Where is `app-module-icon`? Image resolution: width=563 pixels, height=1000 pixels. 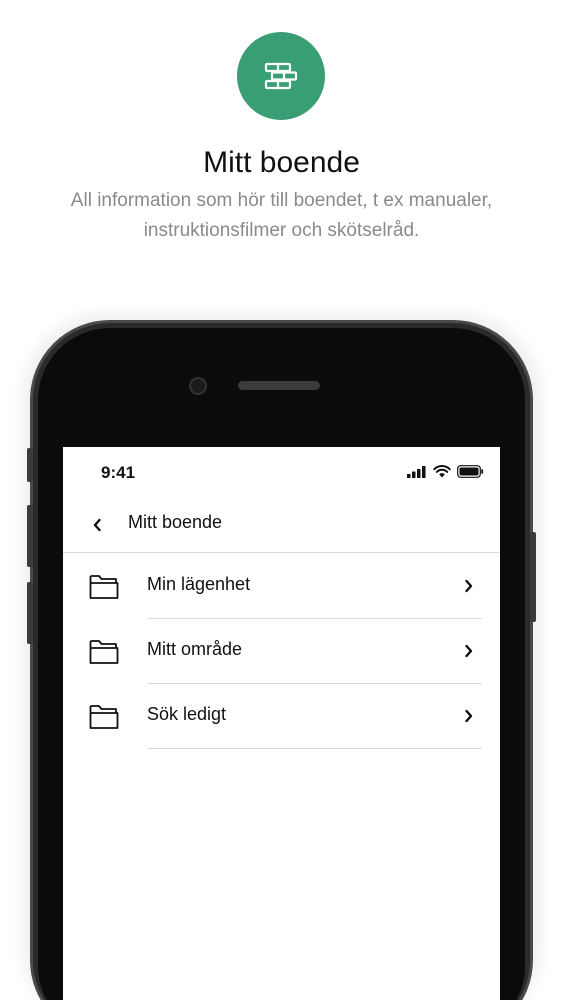
app-module-icon is located at coordinates (281, 76).